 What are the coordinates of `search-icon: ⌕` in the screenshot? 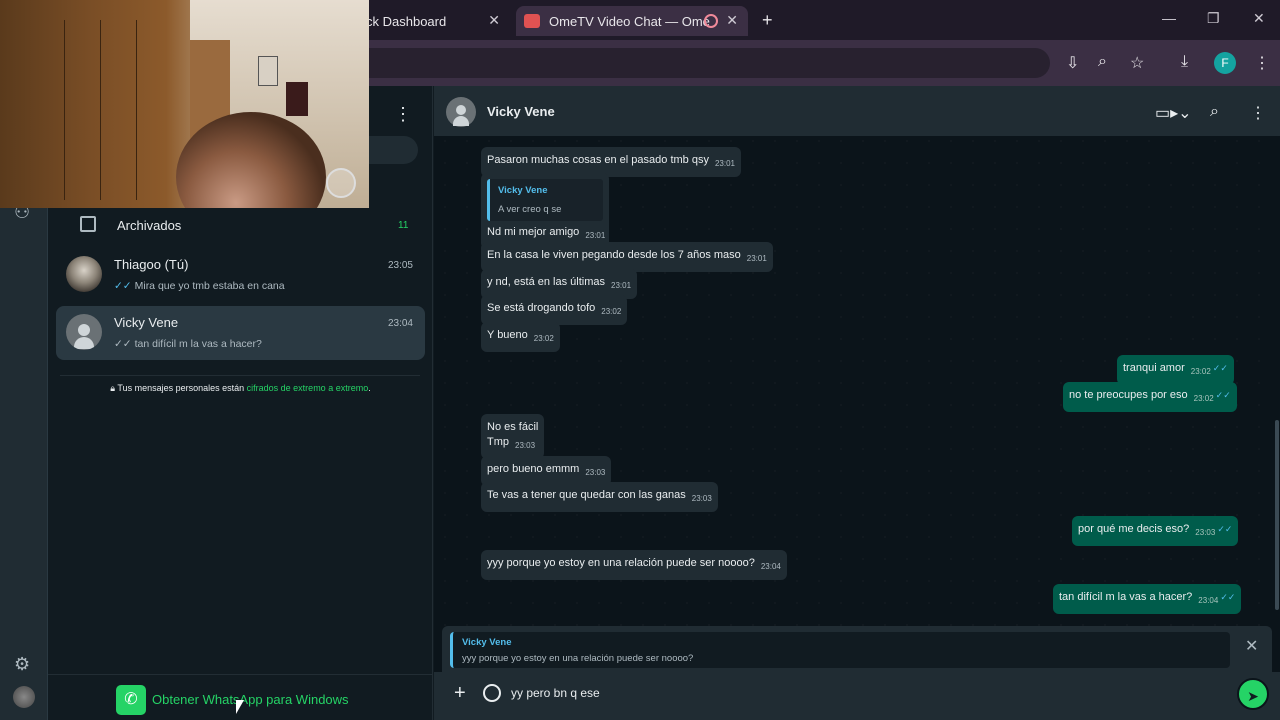 It's located at (1214, 112).